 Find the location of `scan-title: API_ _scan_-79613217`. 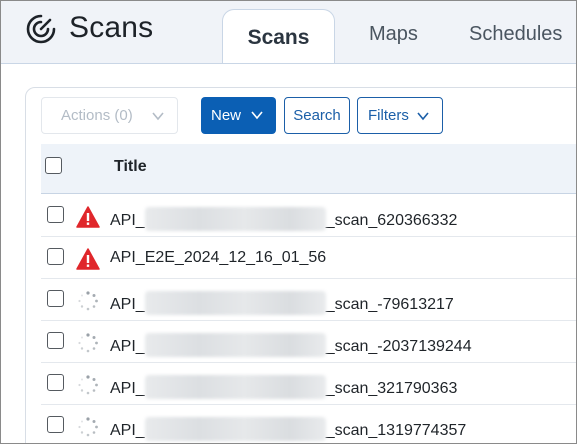

scan-title: API_ _scan_-79613217 is located at coordinates (282, 303).